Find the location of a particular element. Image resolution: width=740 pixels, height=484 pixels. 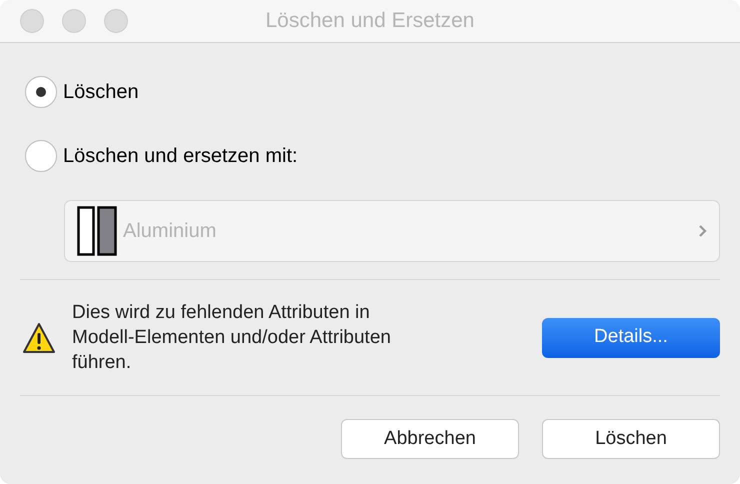

dialog-button: Abbrechen is located at coordinates (430, 439).